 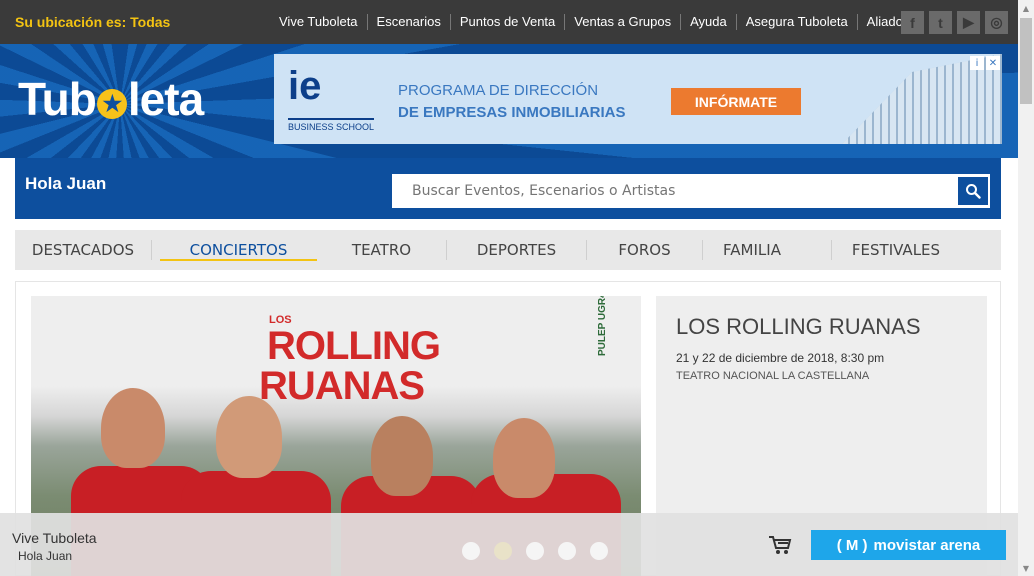 I want to click on ad-brand: ie, so click(x=305, y=86).